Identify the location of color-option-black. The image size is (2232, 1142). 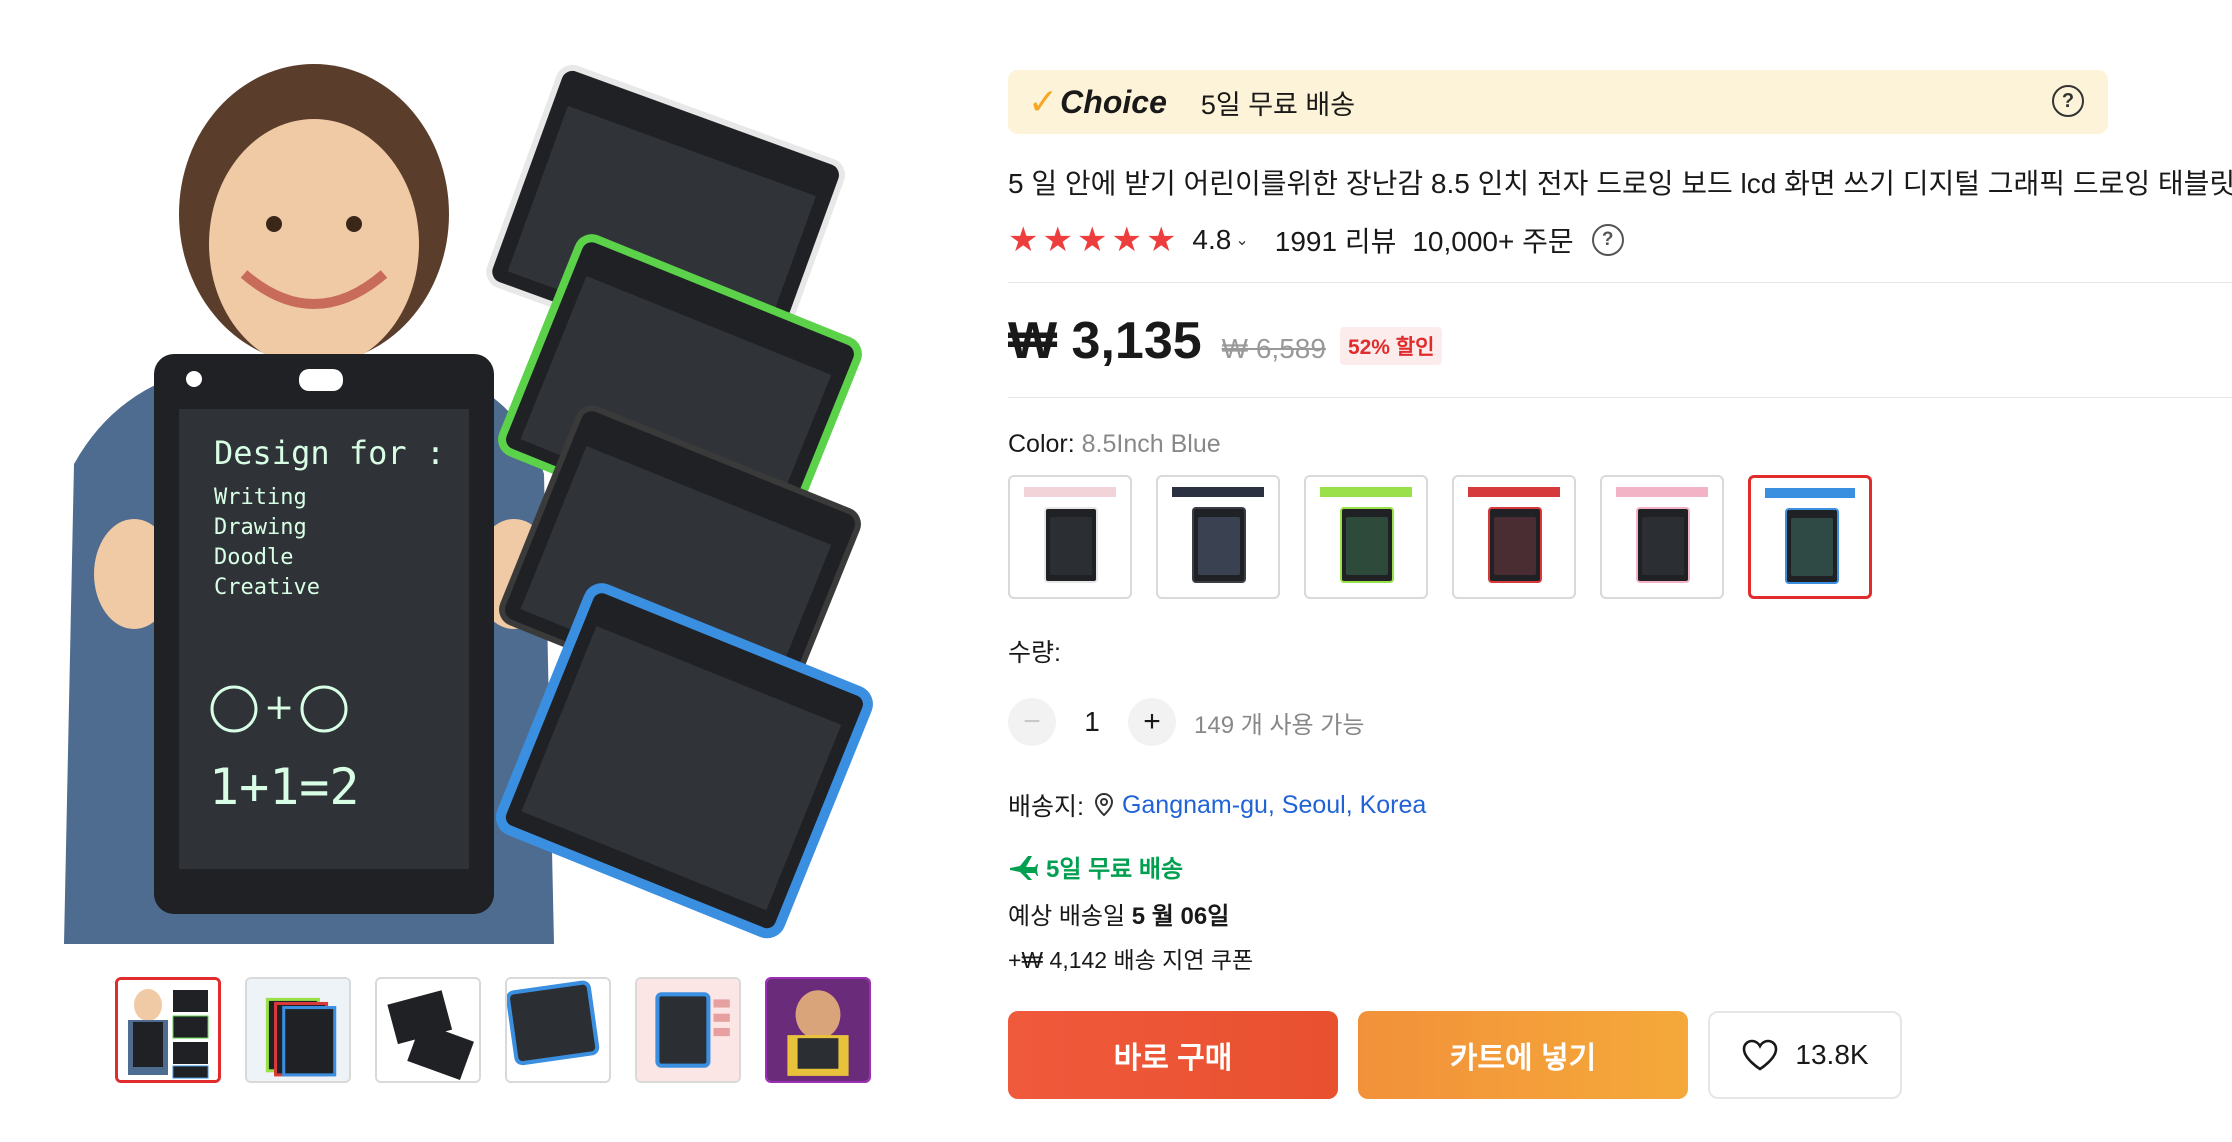
(1218, 537).